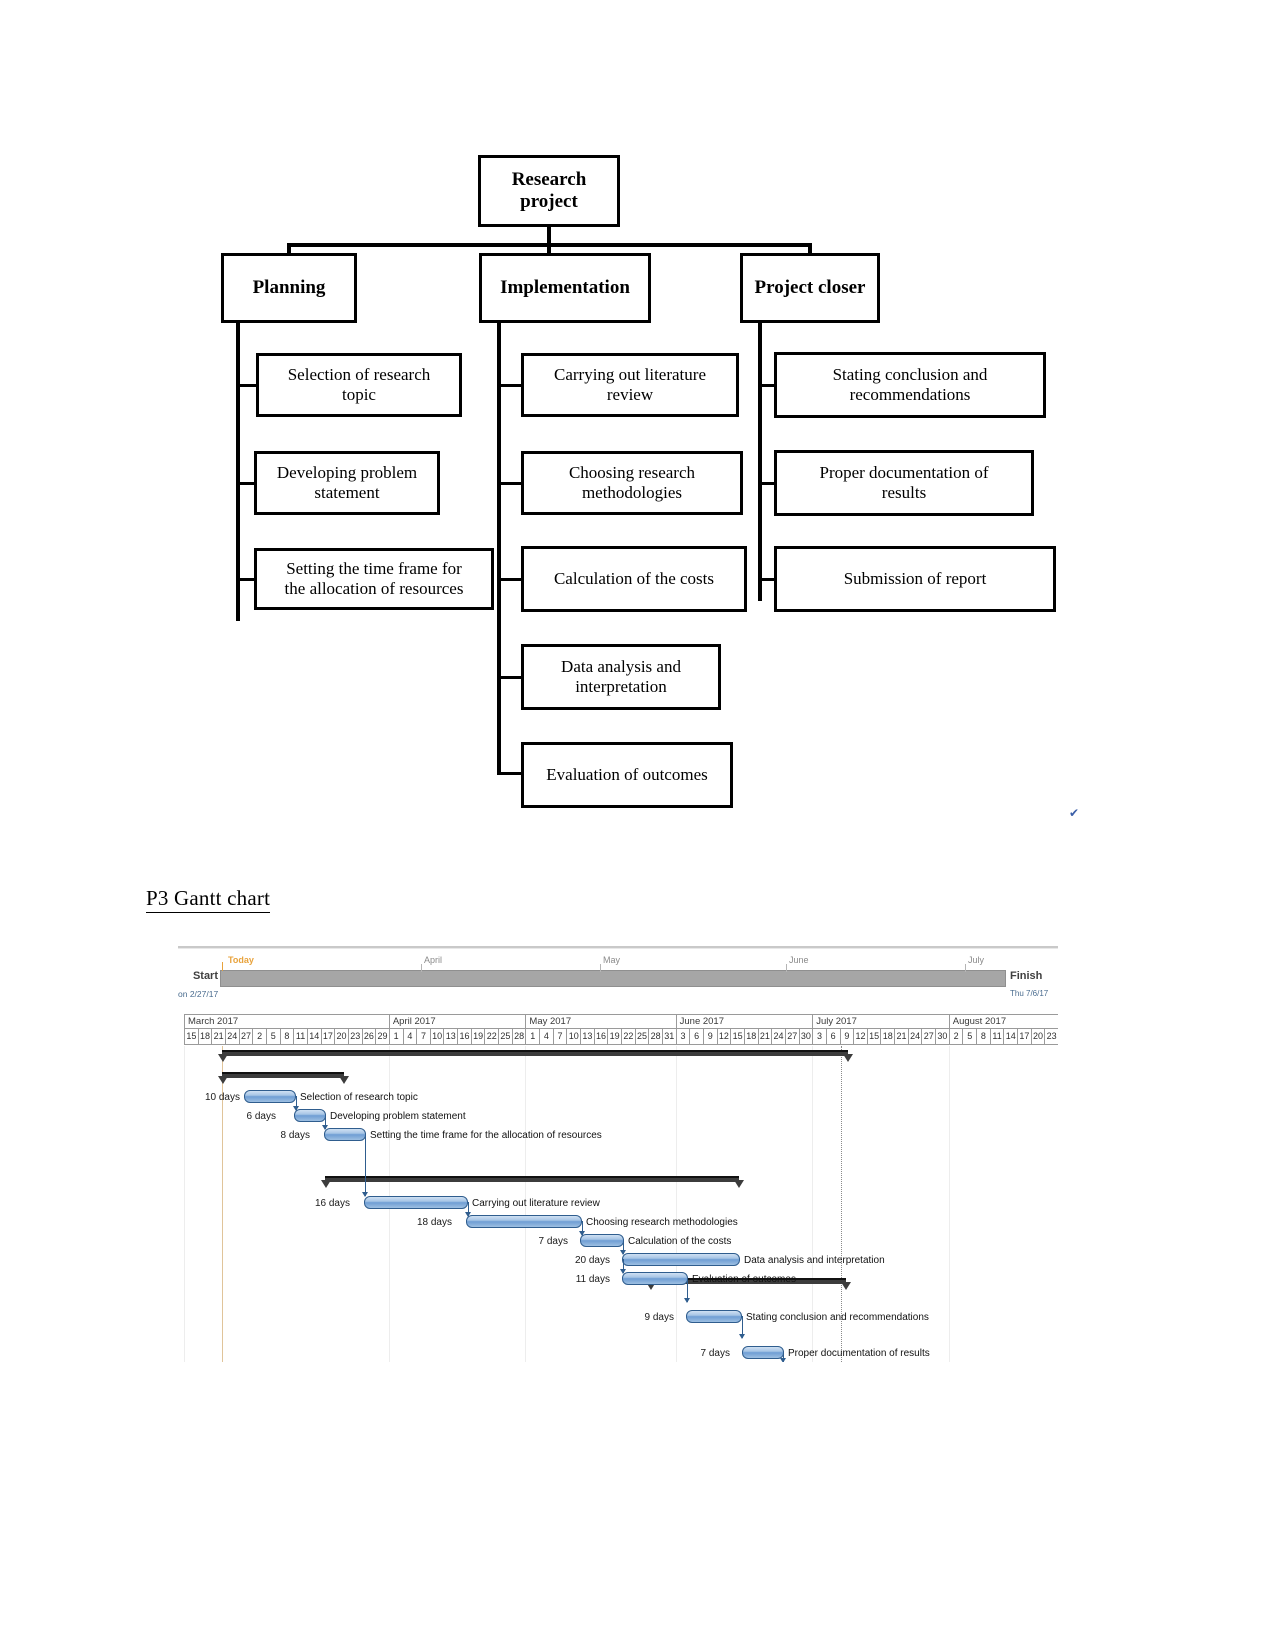  What do you see at coordinates (1037, 1036) in the screenshot?
I see `date-tick: 20` at bounding box center [1037, 1036].